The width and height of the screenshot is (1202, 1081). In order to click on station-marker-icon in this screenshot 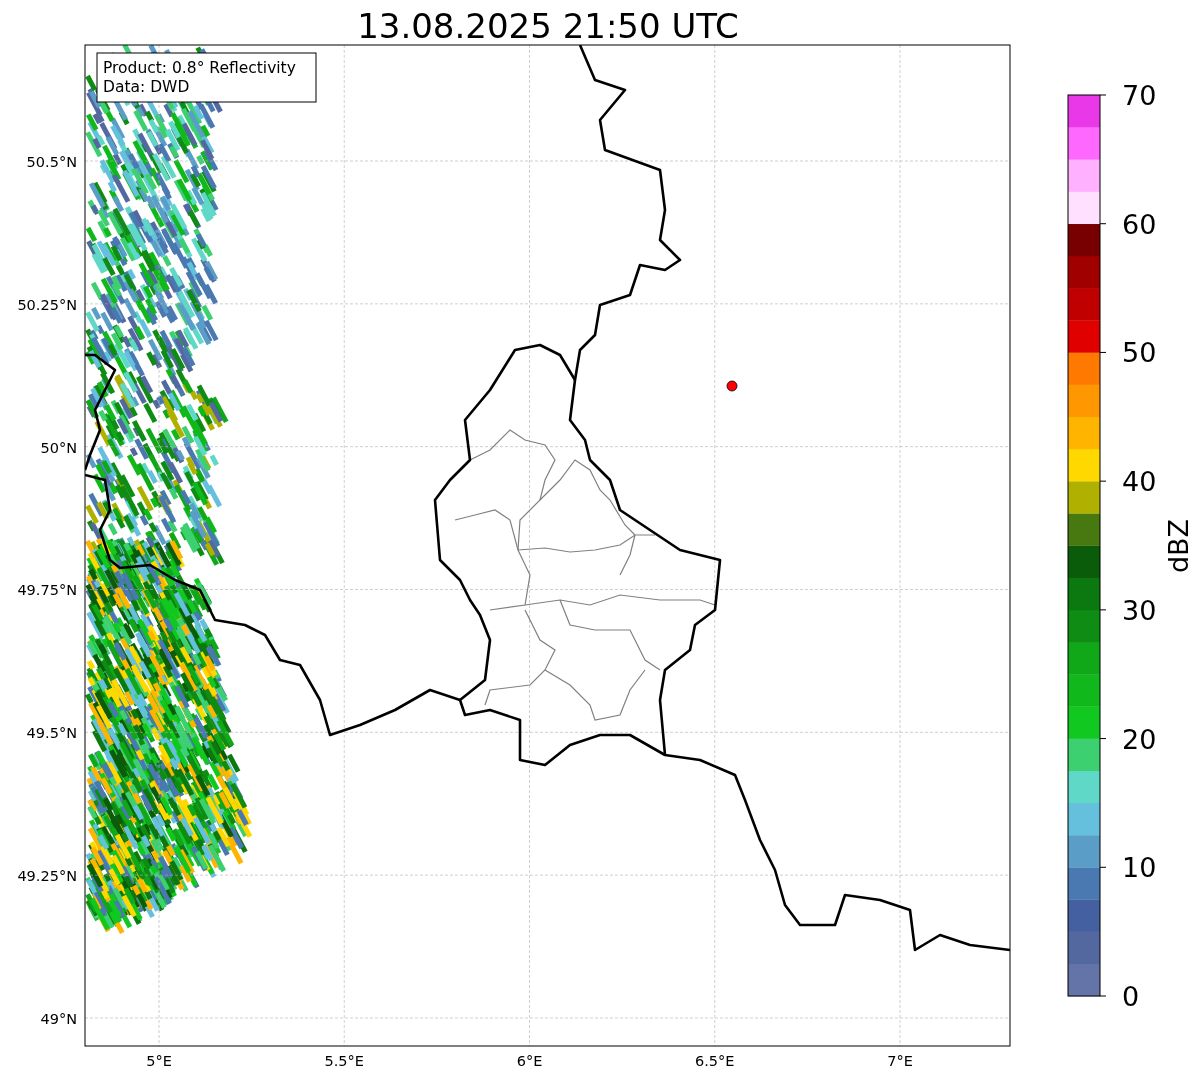, I will do `click(732, 386)`.